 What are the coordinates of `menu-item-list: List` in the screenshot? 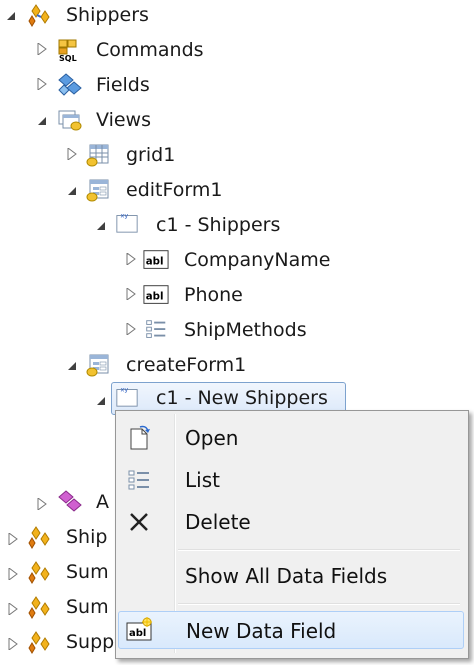 It's located at (291, 480).